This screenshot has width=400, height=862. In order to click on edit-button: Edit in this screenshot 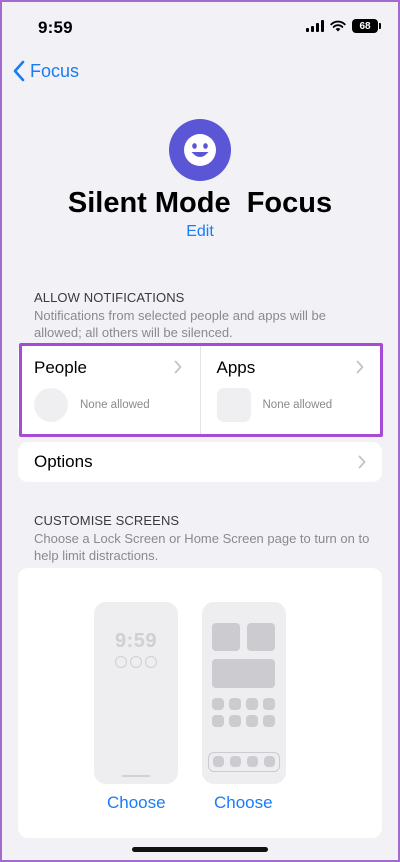, I will do `click(200, 232)`.